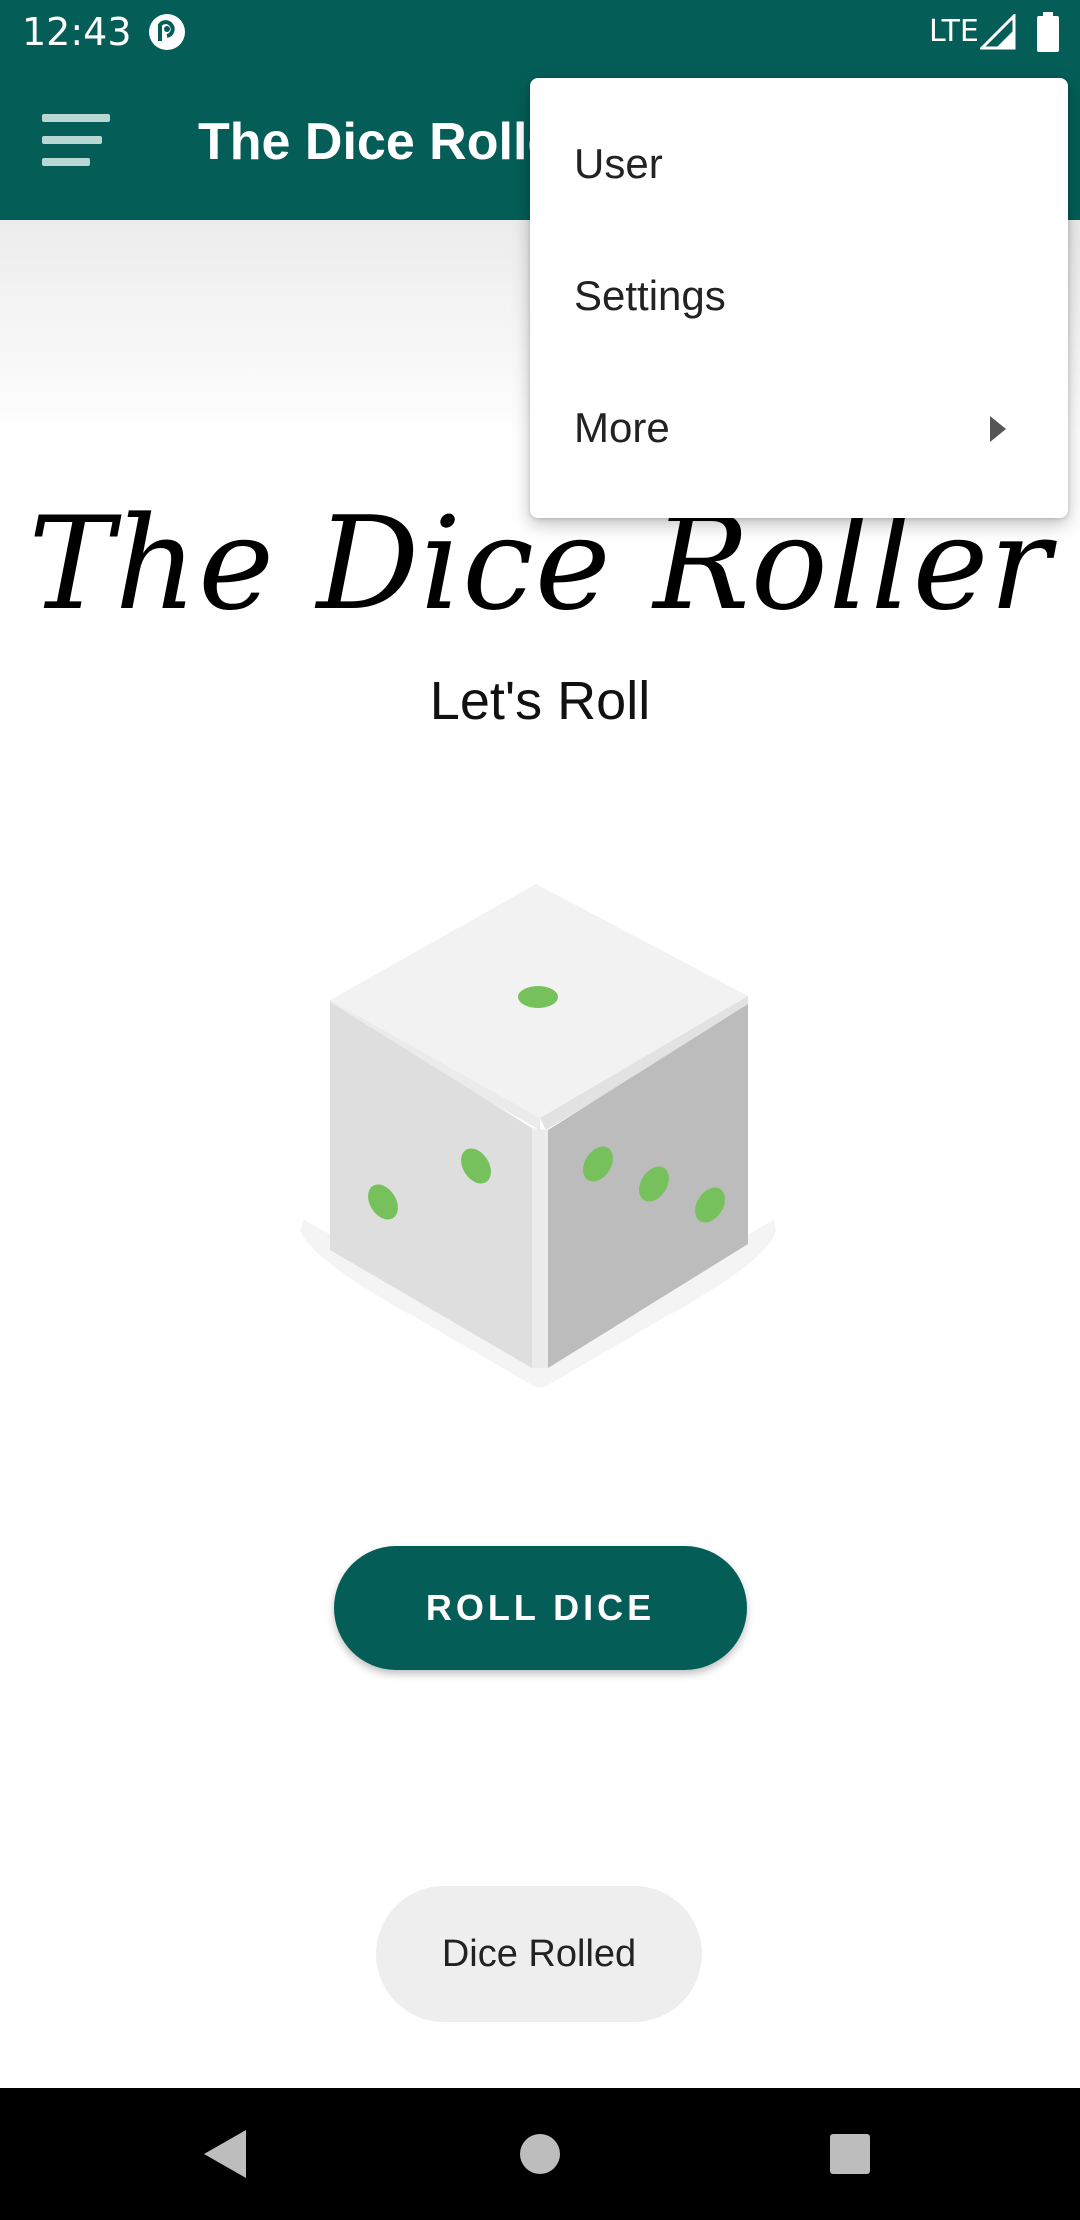 The image size is (1080, 2220). What do you see at coordinates (998, 32) in the screenshot?
I see `signal-icon` at bounding box center [998, 32].